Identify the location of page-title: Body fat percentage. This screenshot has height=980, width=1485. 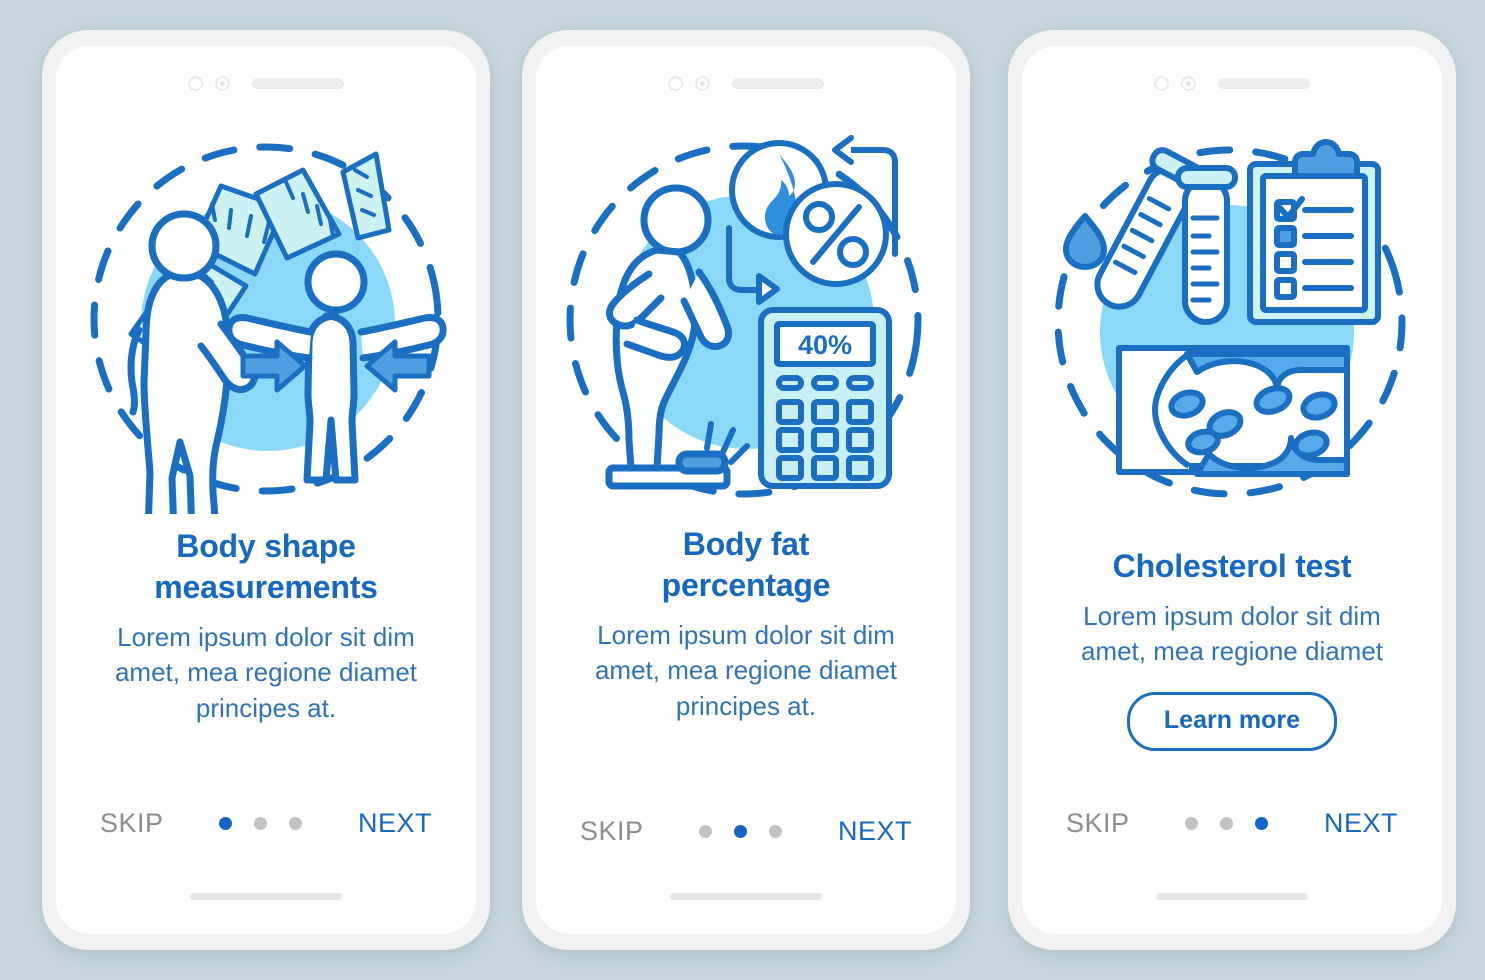
(746, 565).